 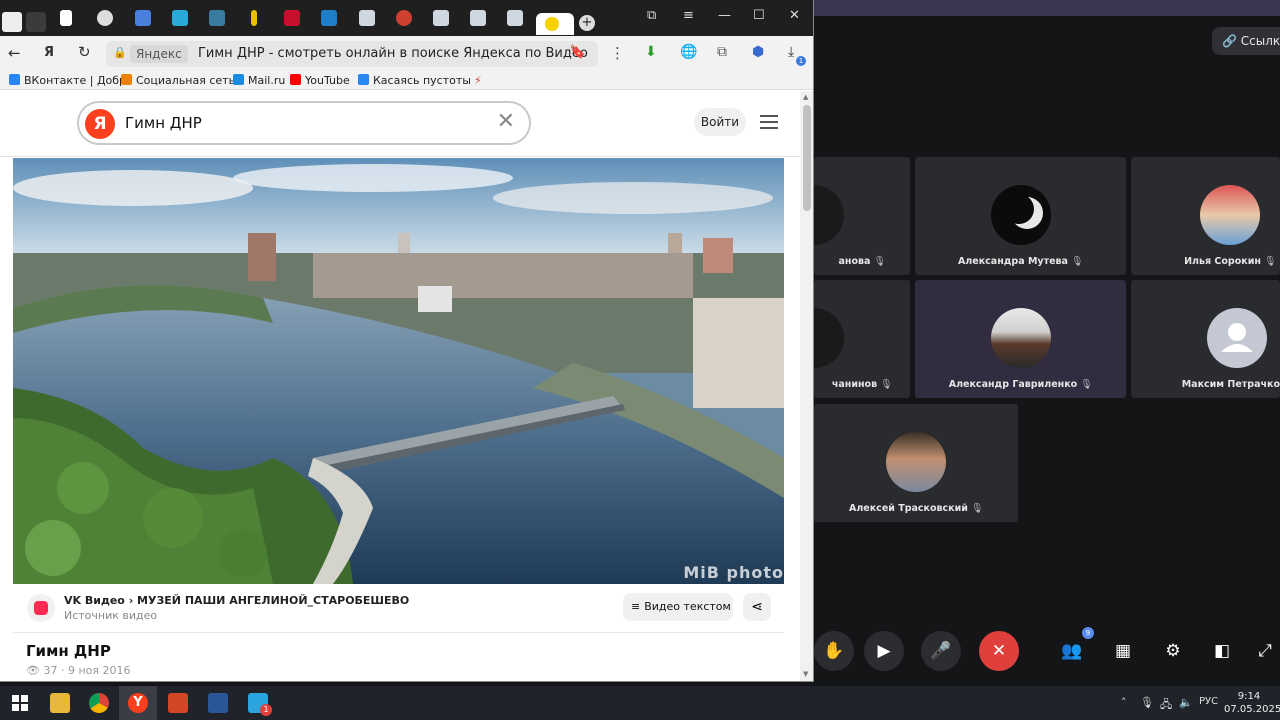 I want to click on microphone-button: 🎤, so click(x=941, y=651).